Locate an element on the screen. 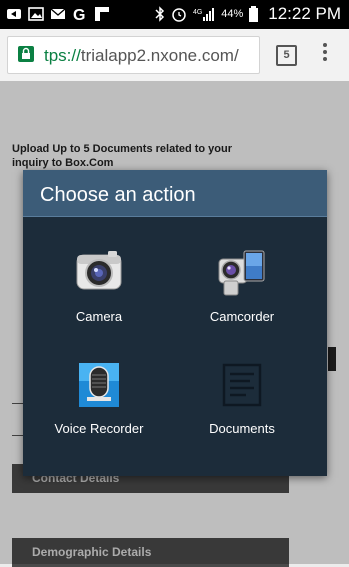  lock-icon is located at coordinates (26, 54).